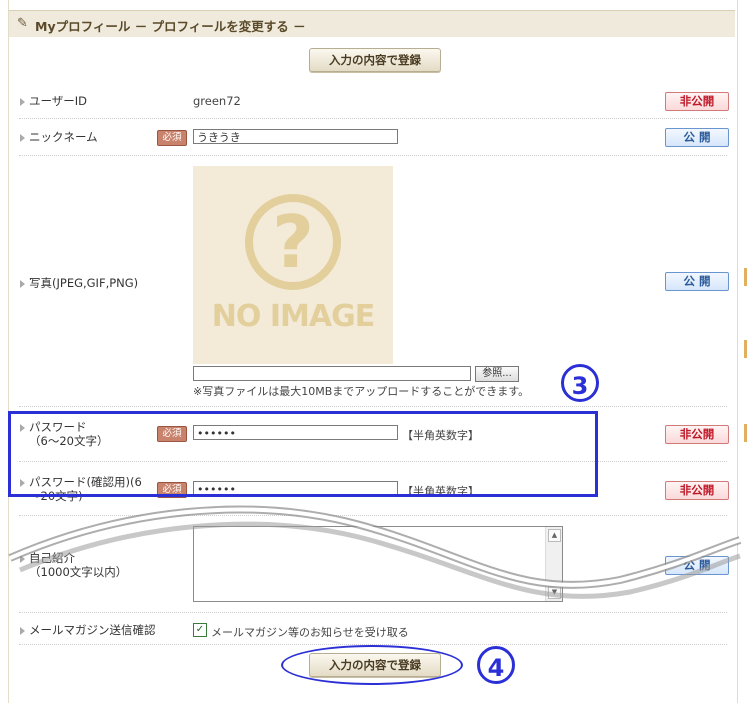 The width and height of the screenshot is (749, 703). I want to click on userid-label: ユーザーID, so click(53, 101).